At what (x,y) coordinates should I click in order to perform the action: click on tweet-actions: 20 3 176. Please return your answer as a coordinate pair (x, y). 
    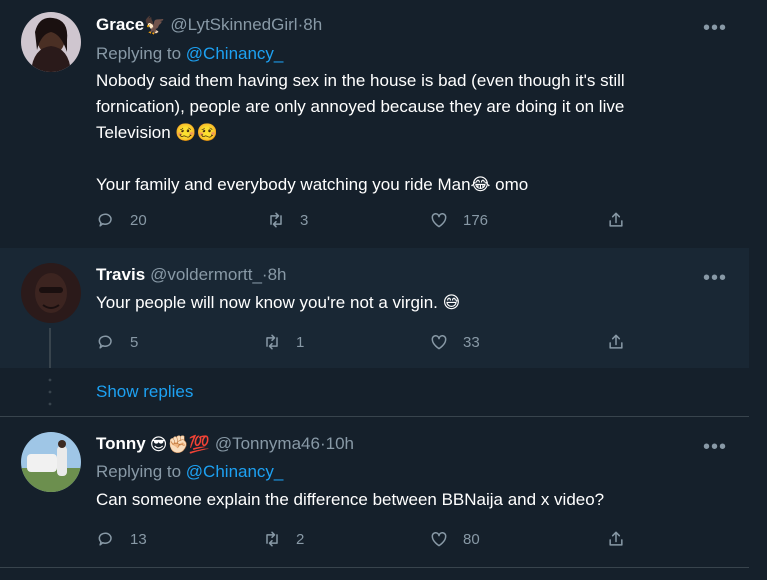
    Looking at the image, I should click on (366, 222).